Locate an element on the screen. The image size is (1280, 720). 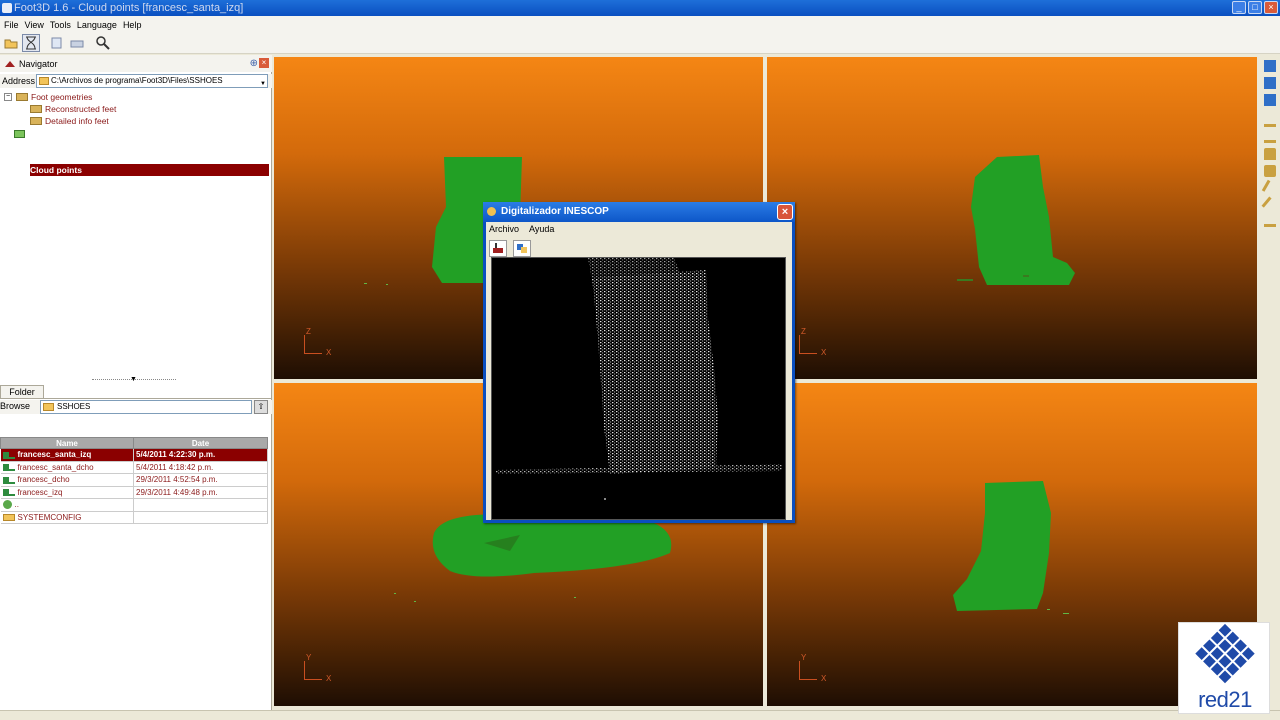
red21-logo: red21 is located at coordinates (1224, 668).